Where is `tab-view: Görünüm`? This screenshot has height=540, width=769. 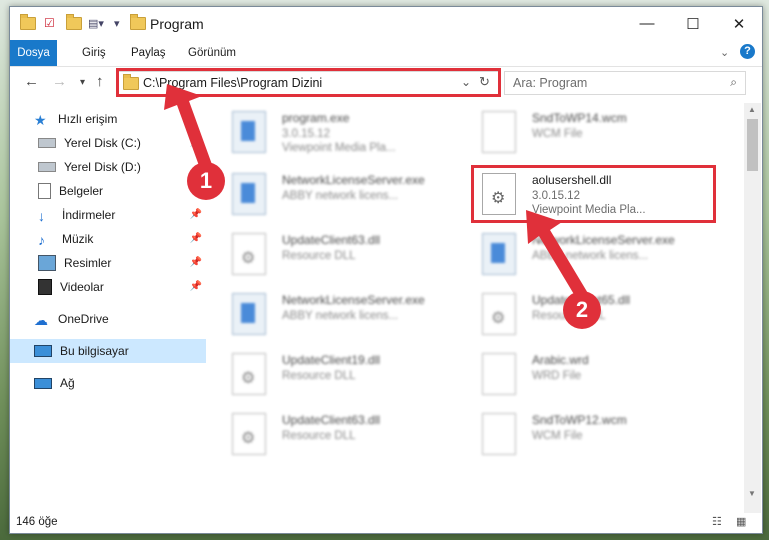
tab-view: Görünüm is located at coordinates (212, 53).